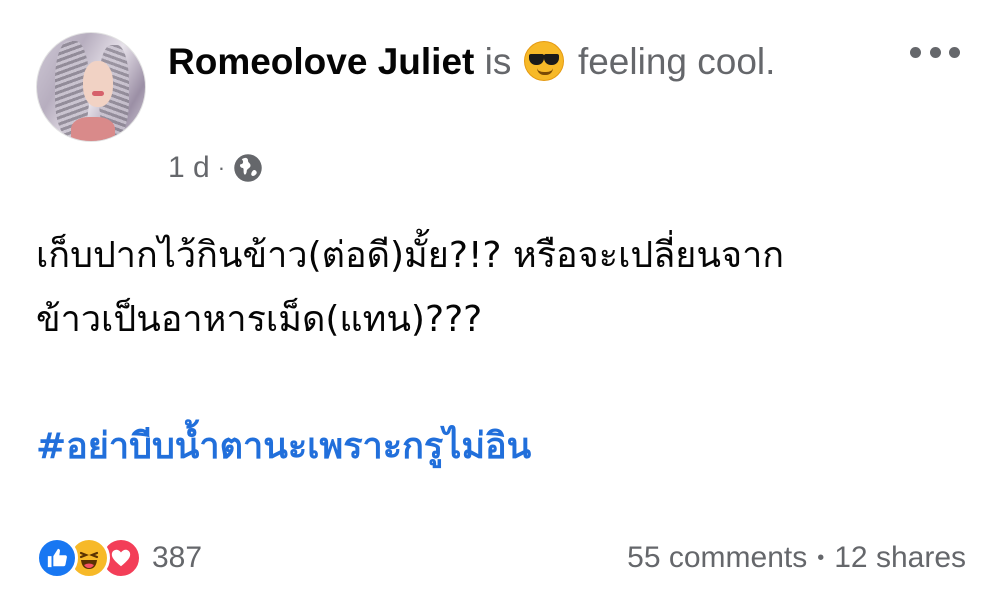 Image resolution: width=1000 pixels, height=604 pixels. What do you see at coordinates (717, 558) in the screenshot?
I see `comments-count: 55 comments` at bounding box center [717, 558].